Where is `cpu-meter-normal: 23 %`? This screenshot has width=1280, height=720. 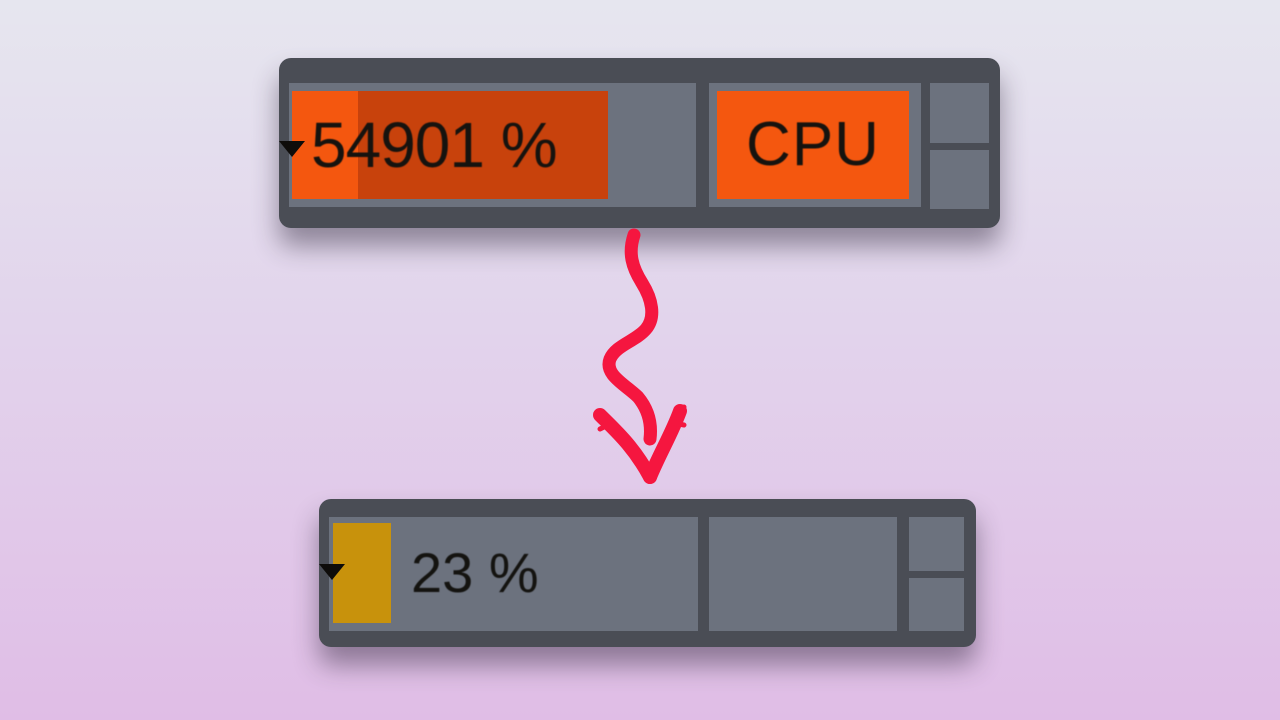
cpu-meter-normal: 23 % is located at coordinates (647, 573).